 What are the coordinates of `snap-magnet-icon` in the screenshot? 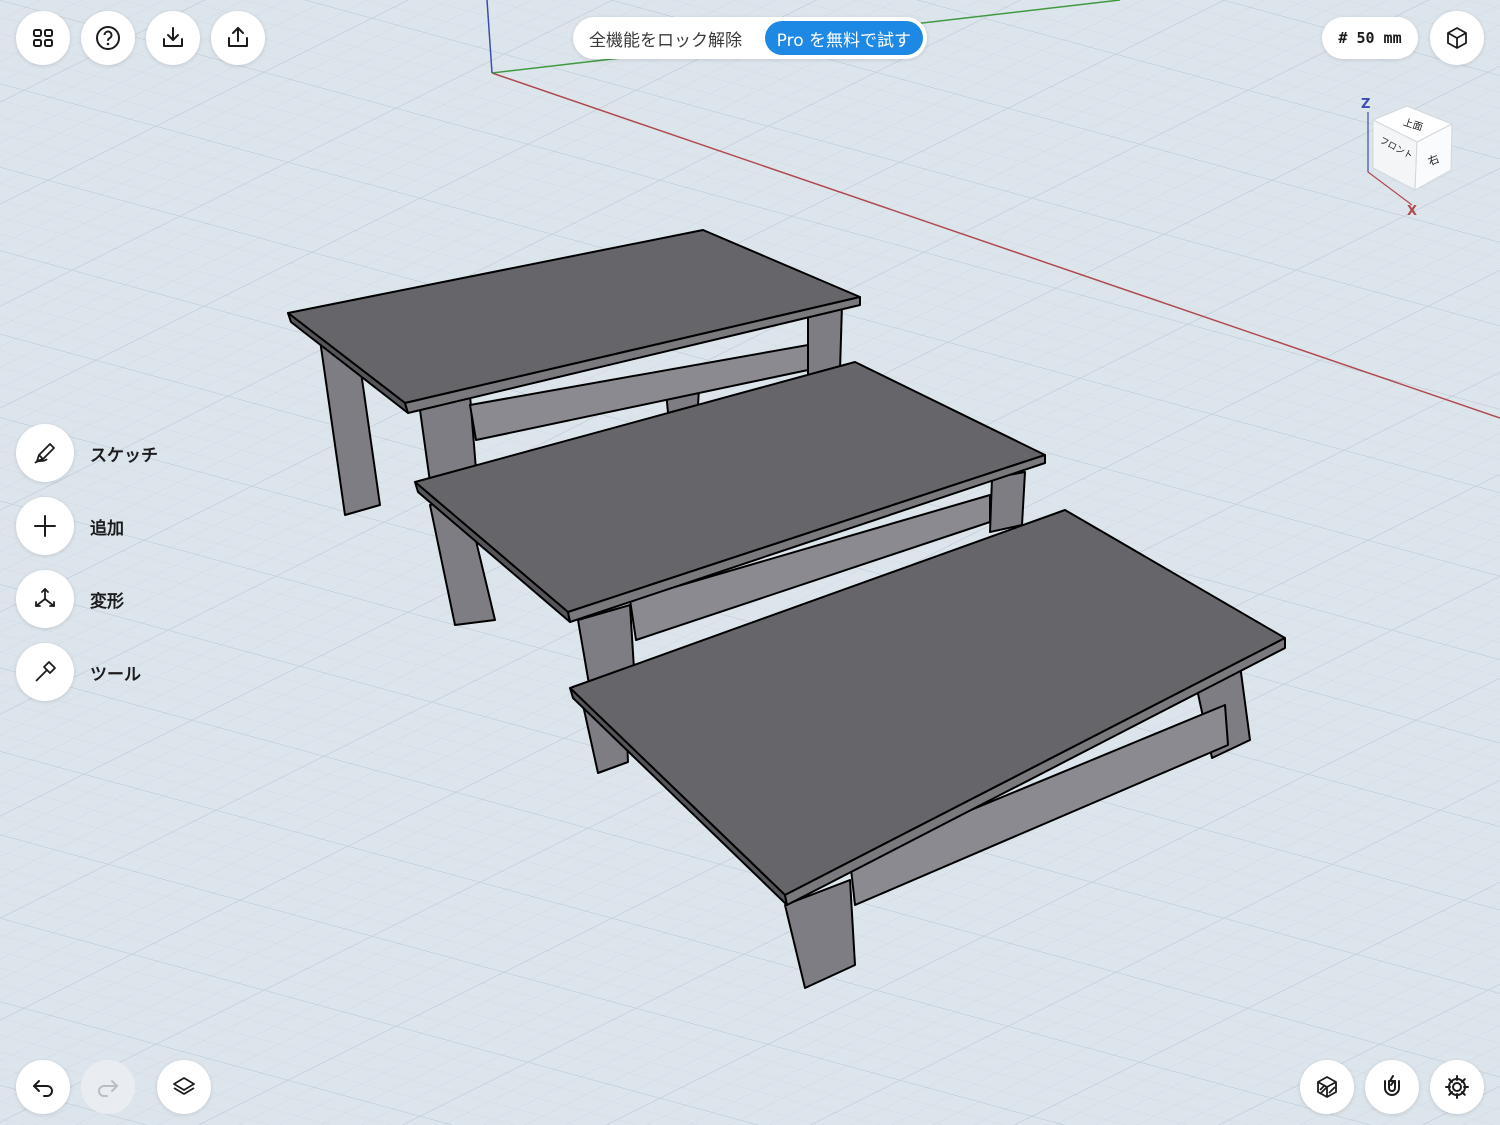 It's located at (1392, 1085).